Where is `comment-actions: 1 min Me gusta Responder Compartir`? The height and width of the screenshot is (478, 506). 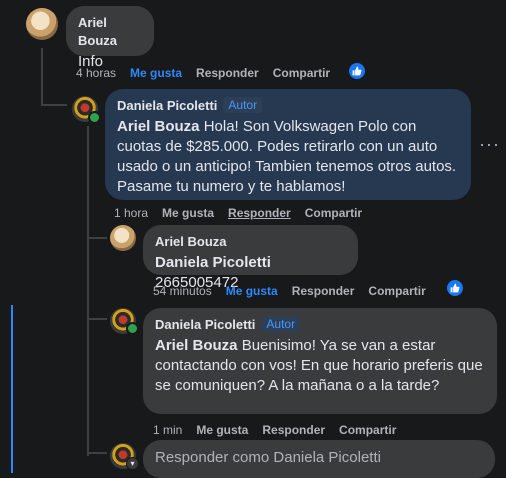
comment-actions: 1 min Me gusta Responder Compartir is located at coordinates (281, 430).